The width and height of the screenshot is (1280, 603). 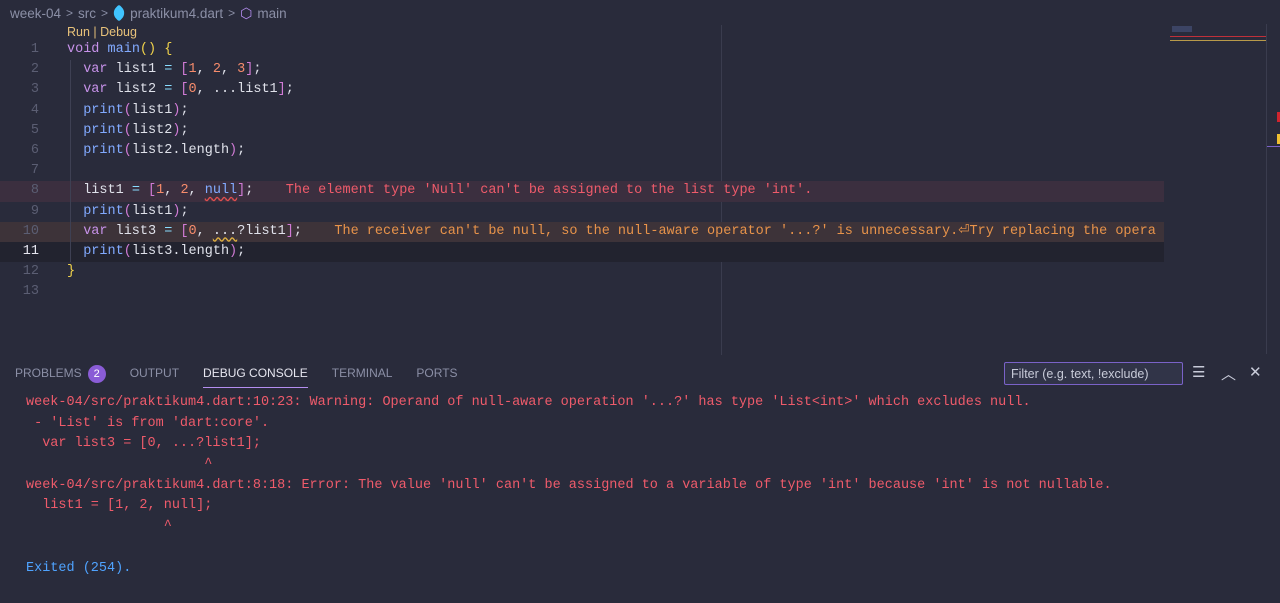 I want to click on code-text: }, so click(x=71, y=272).